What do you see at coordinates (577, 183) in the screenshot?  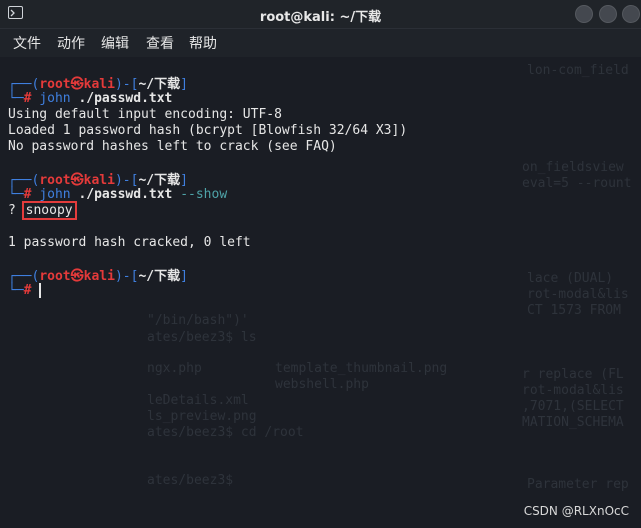 I see `background-text: eval=5 --rount` at bounding box center [577, 183].